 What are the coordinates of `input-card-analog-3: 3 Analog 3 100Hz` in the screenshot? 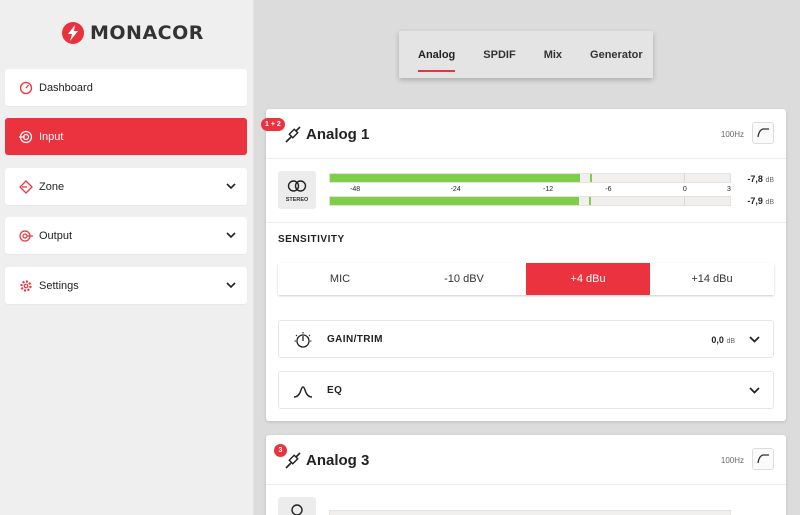 It's located at (526, 475).